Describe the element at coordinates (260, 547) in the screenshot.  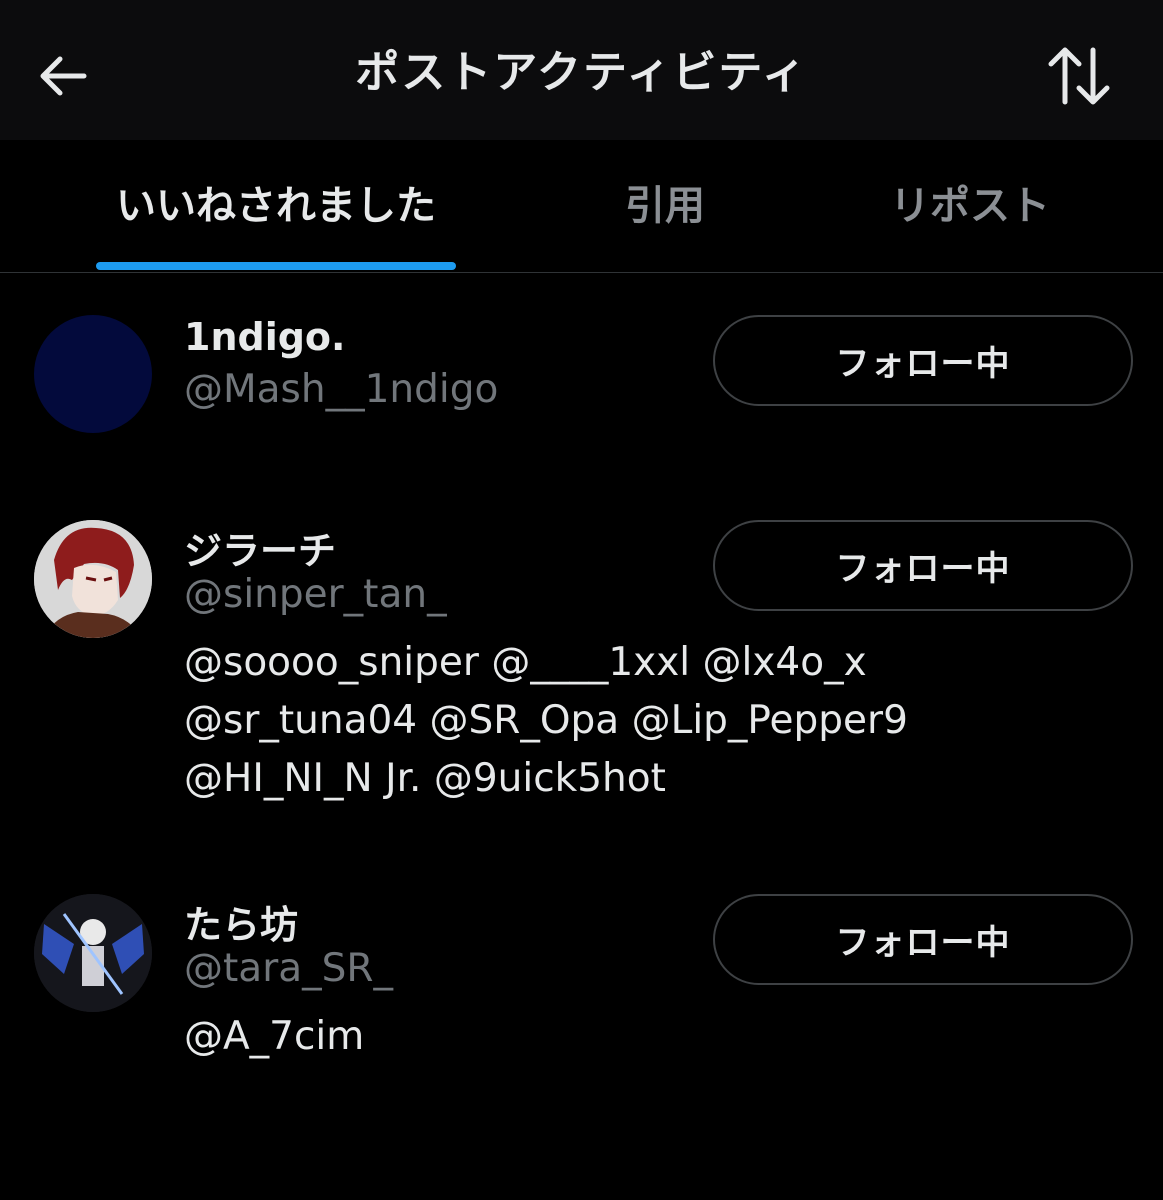
I see `display-name: ジラーチ` at that location.